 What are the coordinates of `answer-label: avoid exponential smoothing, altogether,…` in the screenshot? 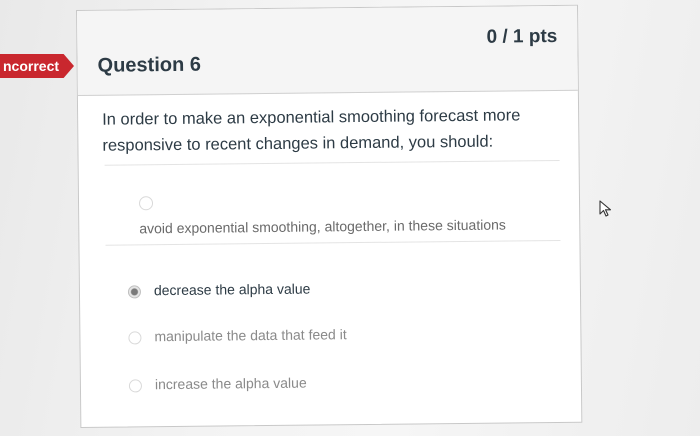 It's located at (322, 226).